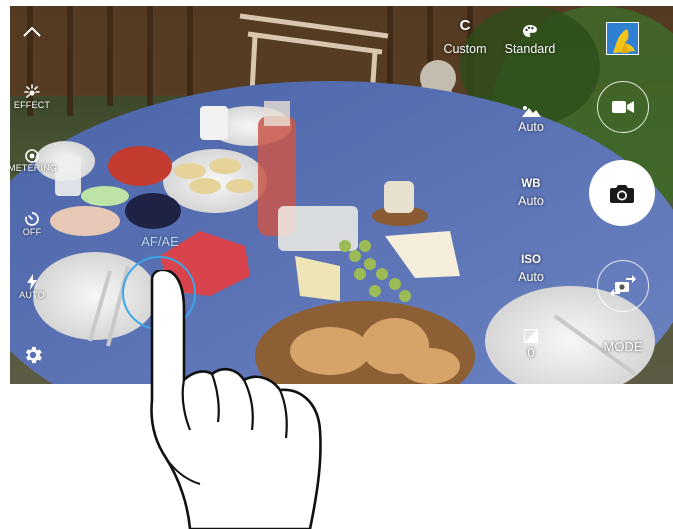 The image size is (673, 529). Describe the element at coordinates (531, 344) in the screenshot. I see `exposure-button: 0` at that location.